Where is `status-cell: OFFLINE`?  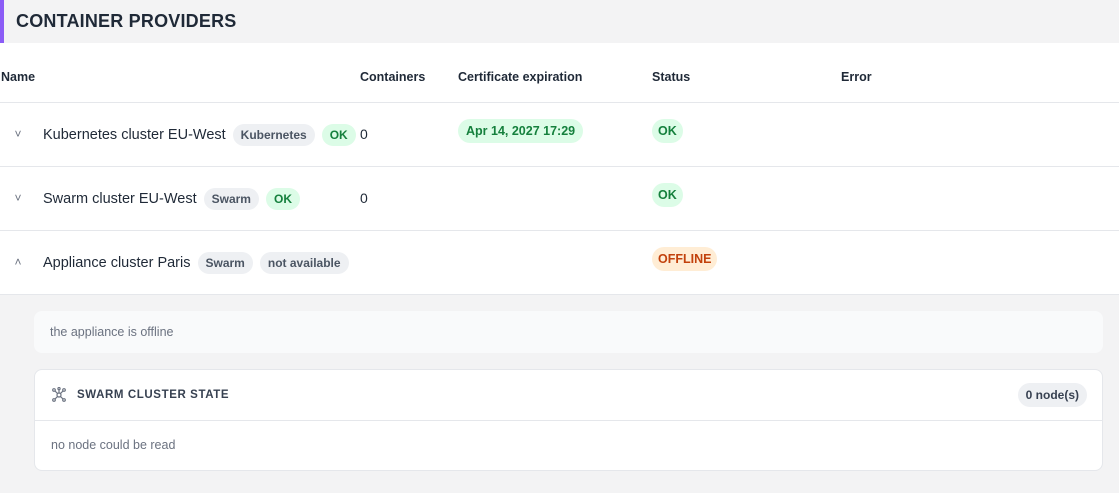
status-cell: OFFLINE is located at coordinates (685, 259).